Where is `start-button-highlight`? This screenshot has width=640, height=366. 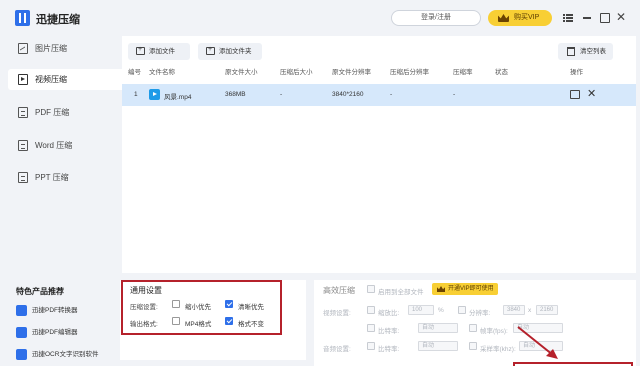
start-button-highlight is located at coordinates (573, 364).